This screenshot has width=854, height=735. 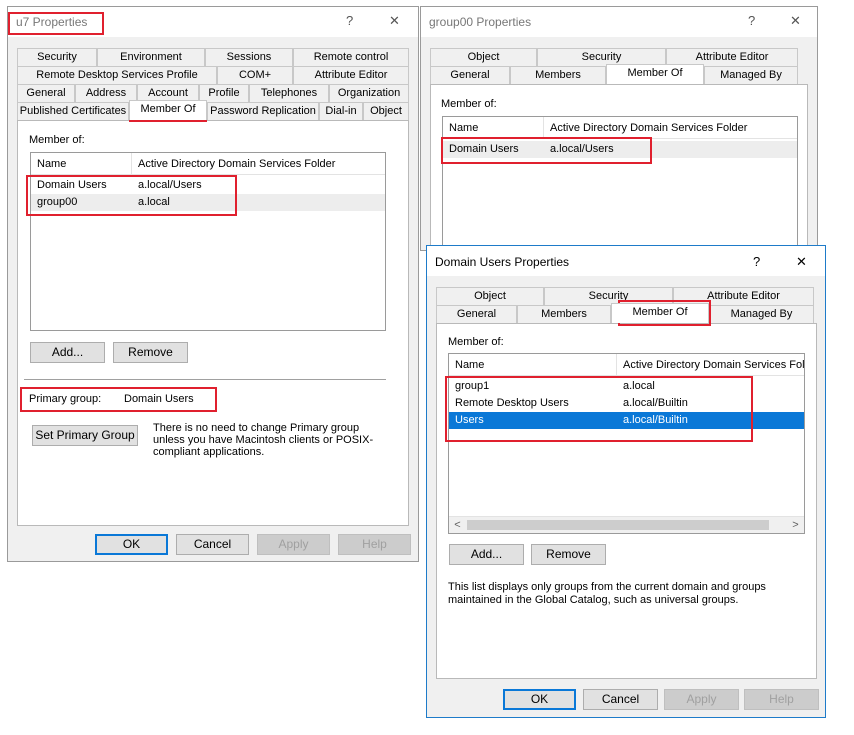 I want to click on column-header-folder: Active Directory Domain Services Fold, so click(x=710, y=365).